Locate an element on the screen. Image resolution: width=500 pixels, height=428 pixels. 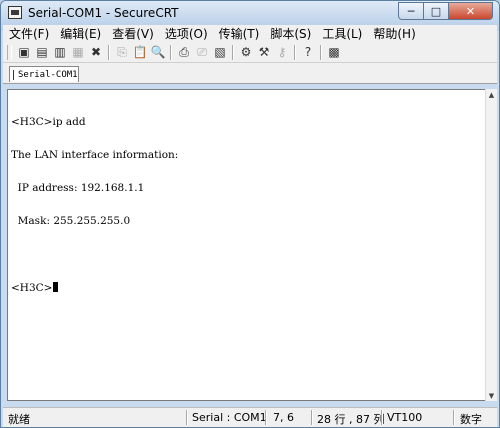
disconnect-icon: ✖ is located at coordinates (96, 52).